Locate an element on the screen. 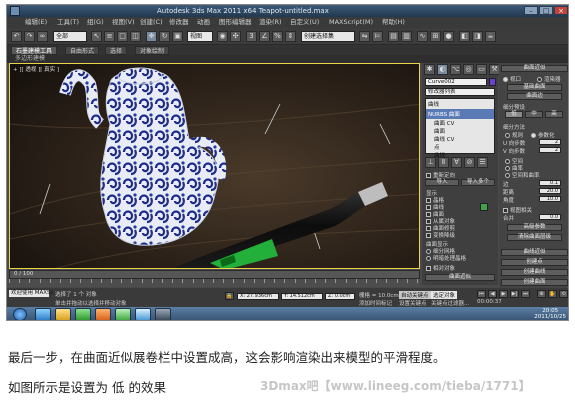 The image size is (575, 406). menu-tools: 工具(T) is located at coordinates (68, 22).